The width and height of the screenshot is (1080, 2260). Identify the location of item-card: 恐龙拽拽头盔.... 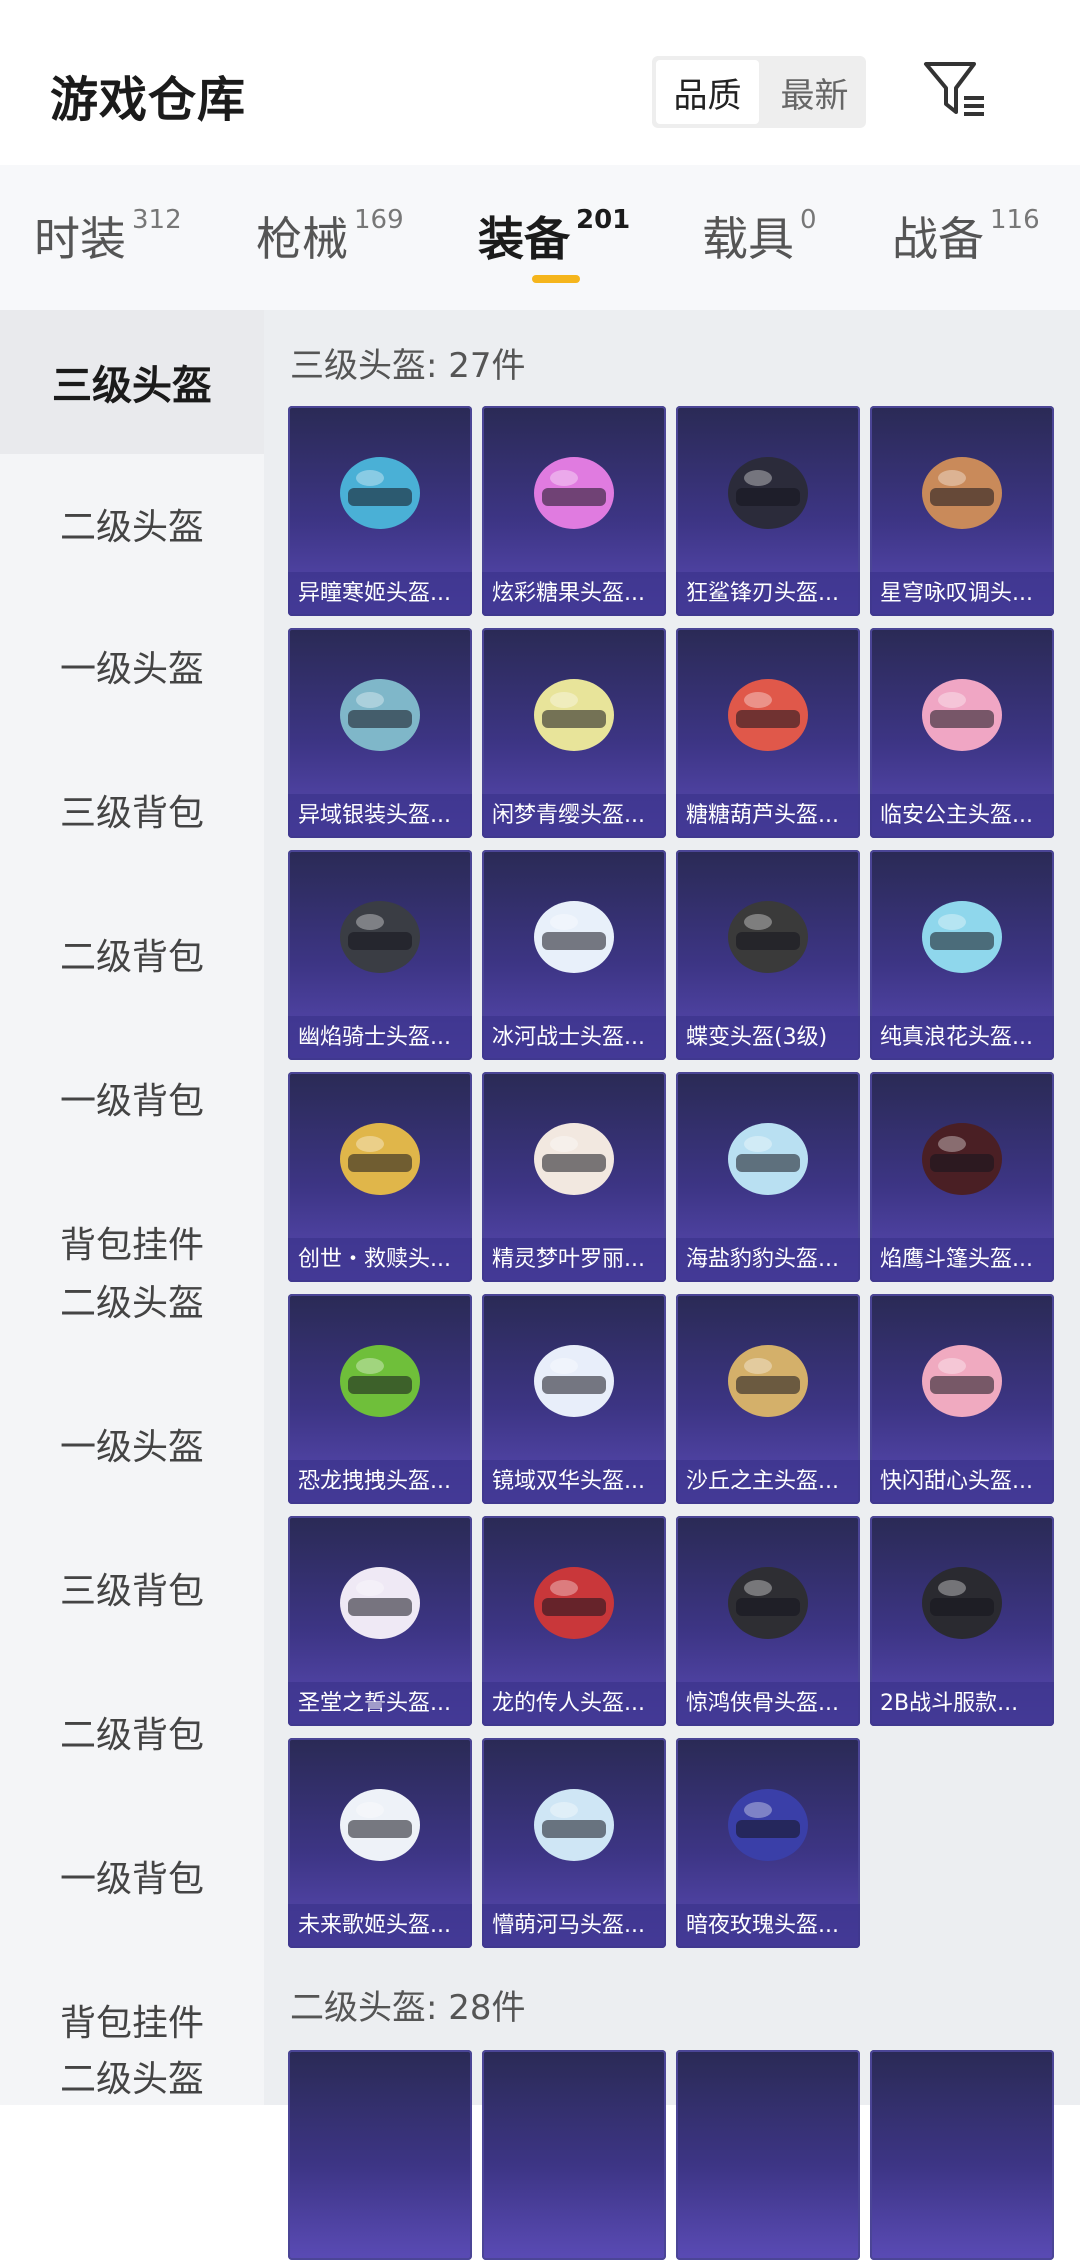
(380, 1399).